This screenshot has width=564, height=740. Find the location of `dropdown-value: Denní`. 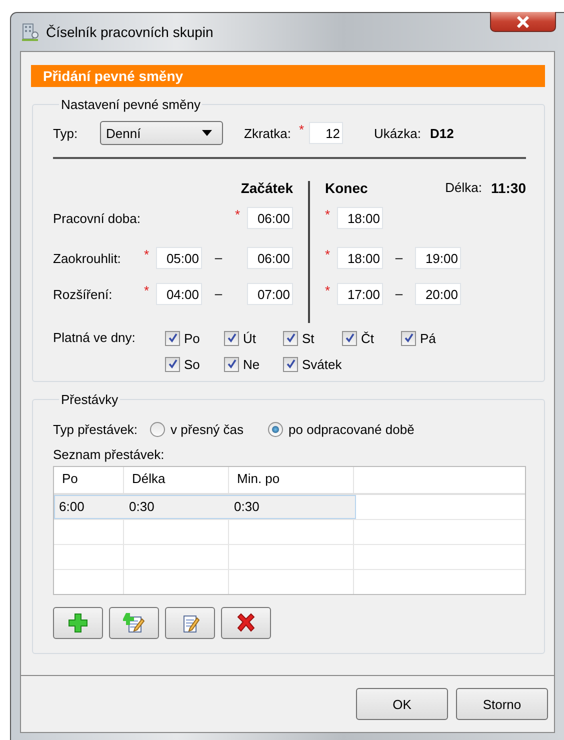

dropdown-value: Denní is located at coordinates (123, 133).